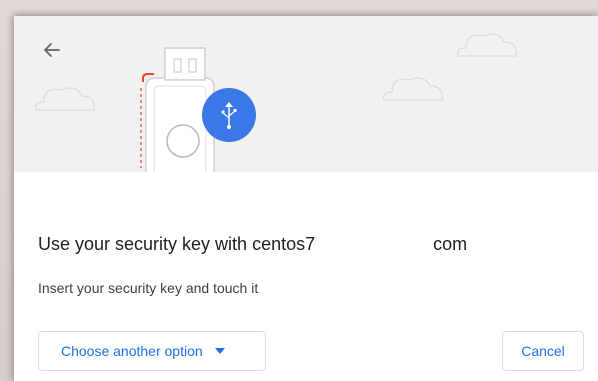 This screenshot has width=598, height=381. What do you see at coordinates (219, 351) in the screenshot?
I see `caret-down-icon` at bounding box center [219, 351].